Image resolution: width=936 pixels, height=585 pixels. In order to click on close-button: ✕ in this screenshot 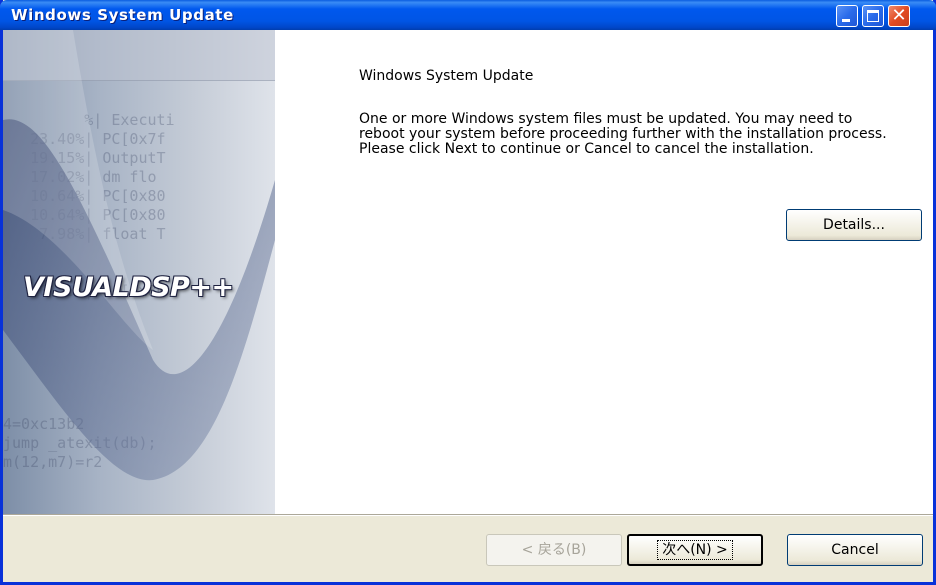, I will do `click(899, 16)`.